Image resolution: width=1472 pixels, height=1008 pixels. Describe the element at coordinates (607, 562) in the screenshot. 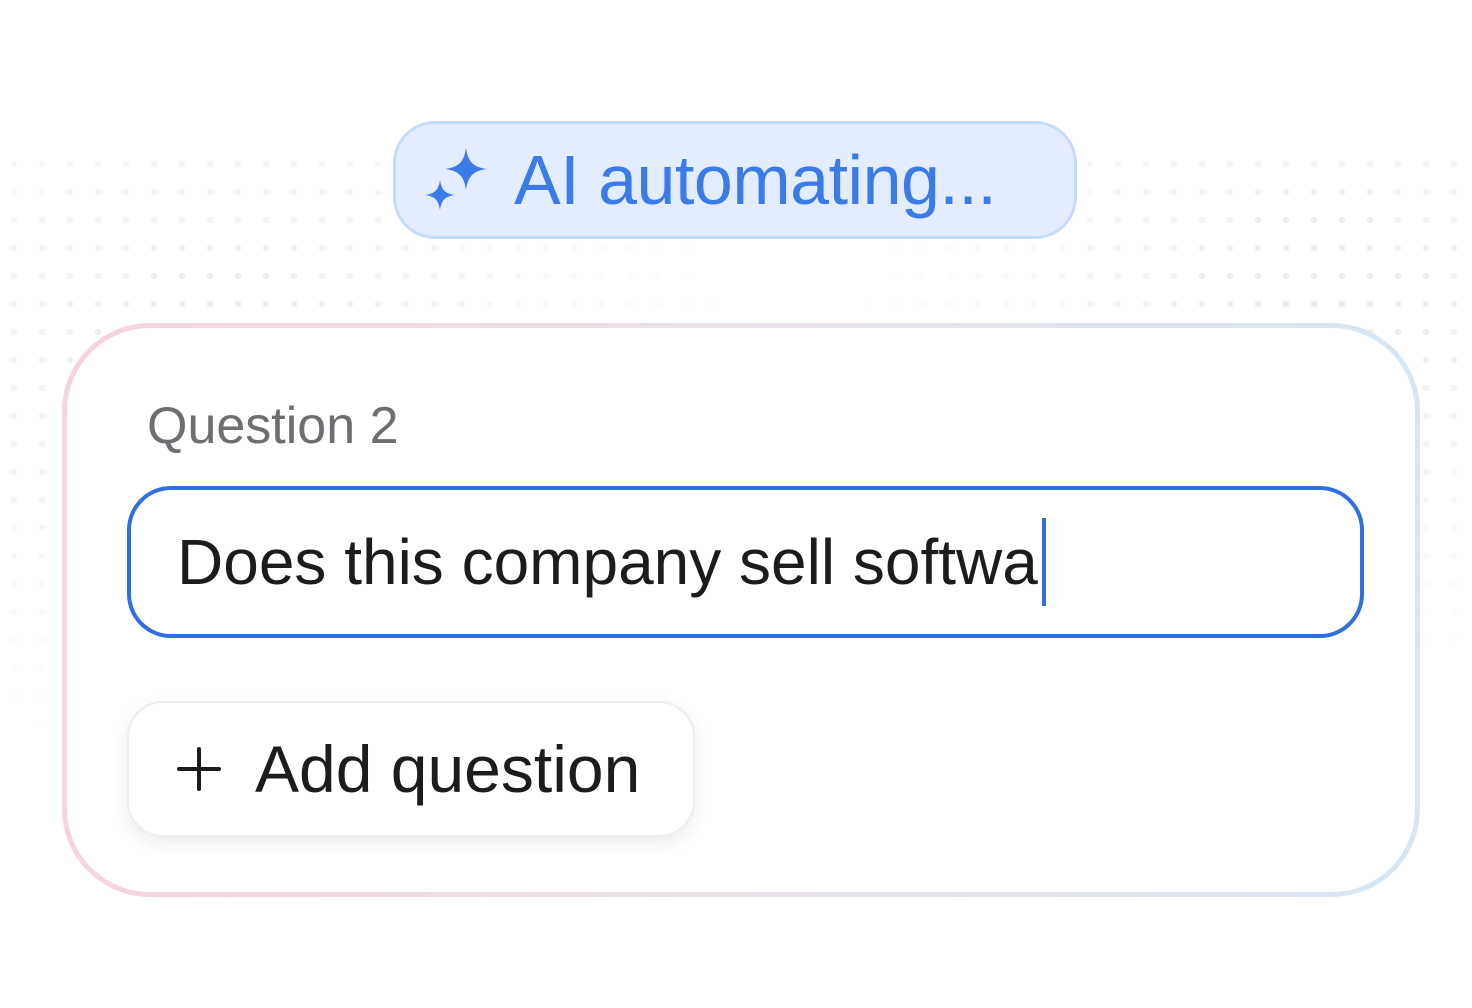

I see `question-input-value: Does this company sell softwa` at that location.